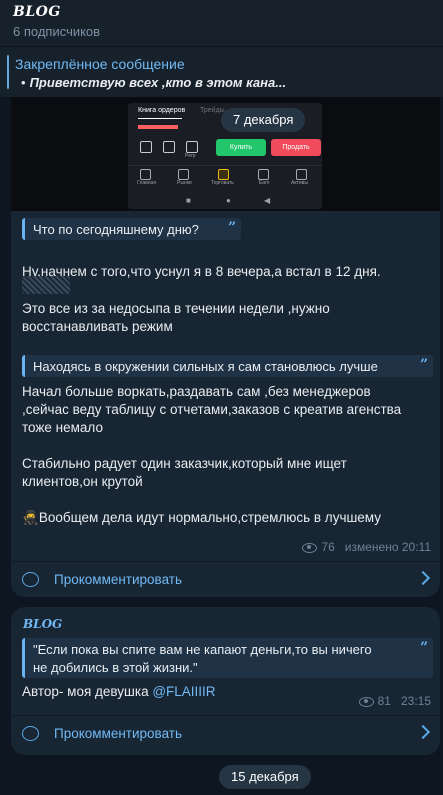 The height and width of the screenshot is (795, 443). What do you see at coordinates (387, 547) in the screenshot?
I see `edited-timestamp: изменено 20:11` at bounding box center [387, 547].